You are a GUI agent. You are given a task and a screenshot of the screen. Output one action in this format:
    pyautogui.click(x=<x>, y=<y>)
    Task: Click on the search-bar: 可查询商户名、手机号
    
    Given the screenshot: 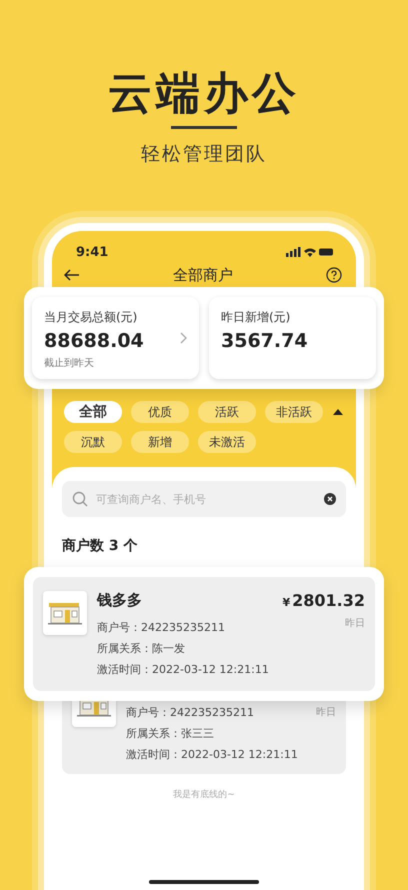 What is the action you would take?
    pyautogui.click(x=204, y=499)
    